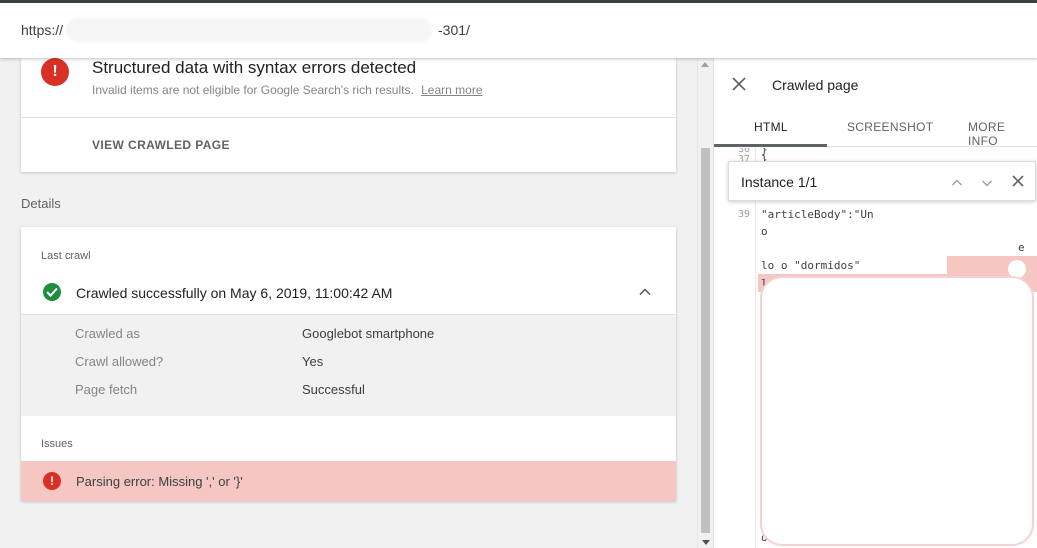 The width and height of the screenshot is (1037, 548). I want to click on tab-html: HTML, so click(771, 127).